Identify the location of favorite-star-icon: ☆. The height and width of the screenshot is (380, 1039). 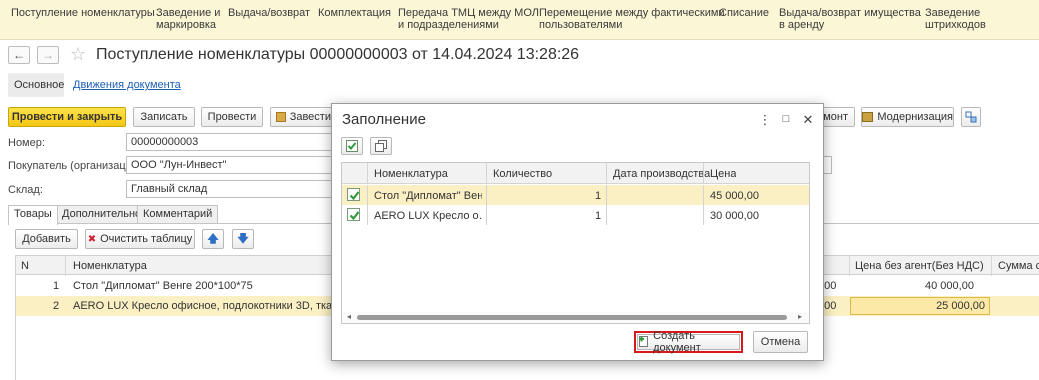
(78, 54).